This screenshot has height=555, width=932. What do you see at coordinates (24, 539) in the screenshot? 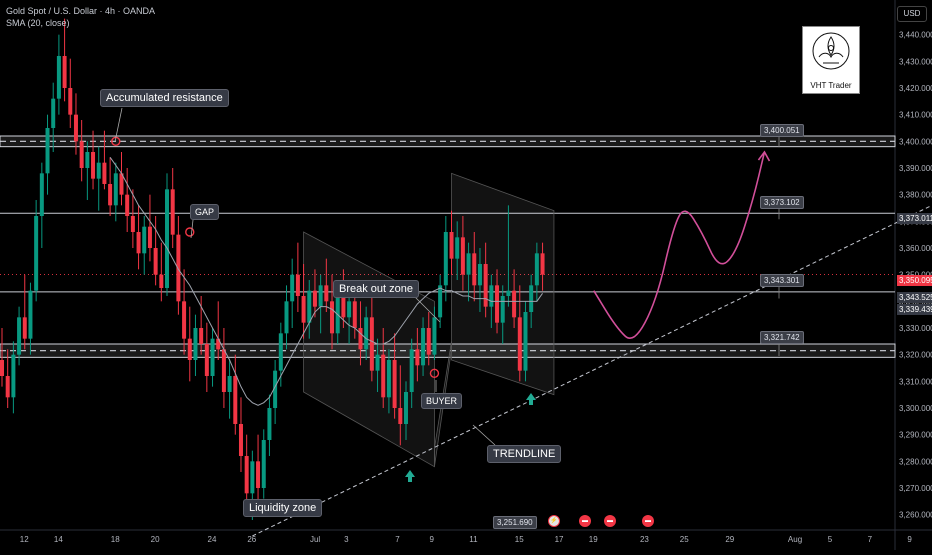
I see `x-tick-label: 12` at bounding box center [24, 539].